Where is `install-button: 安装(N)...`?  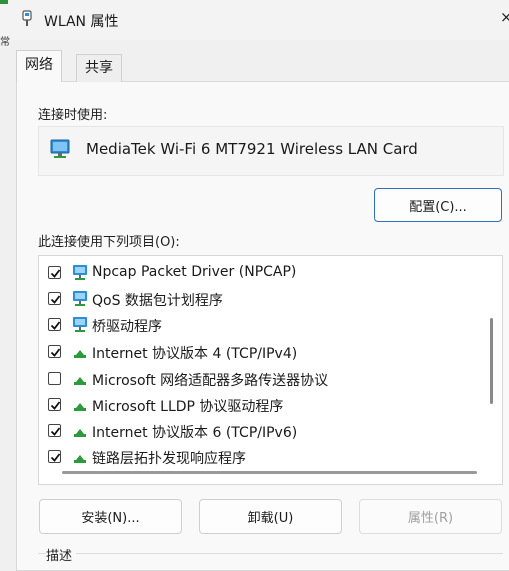
install-button: 安装(N)... is located at coordinates (110, 516).